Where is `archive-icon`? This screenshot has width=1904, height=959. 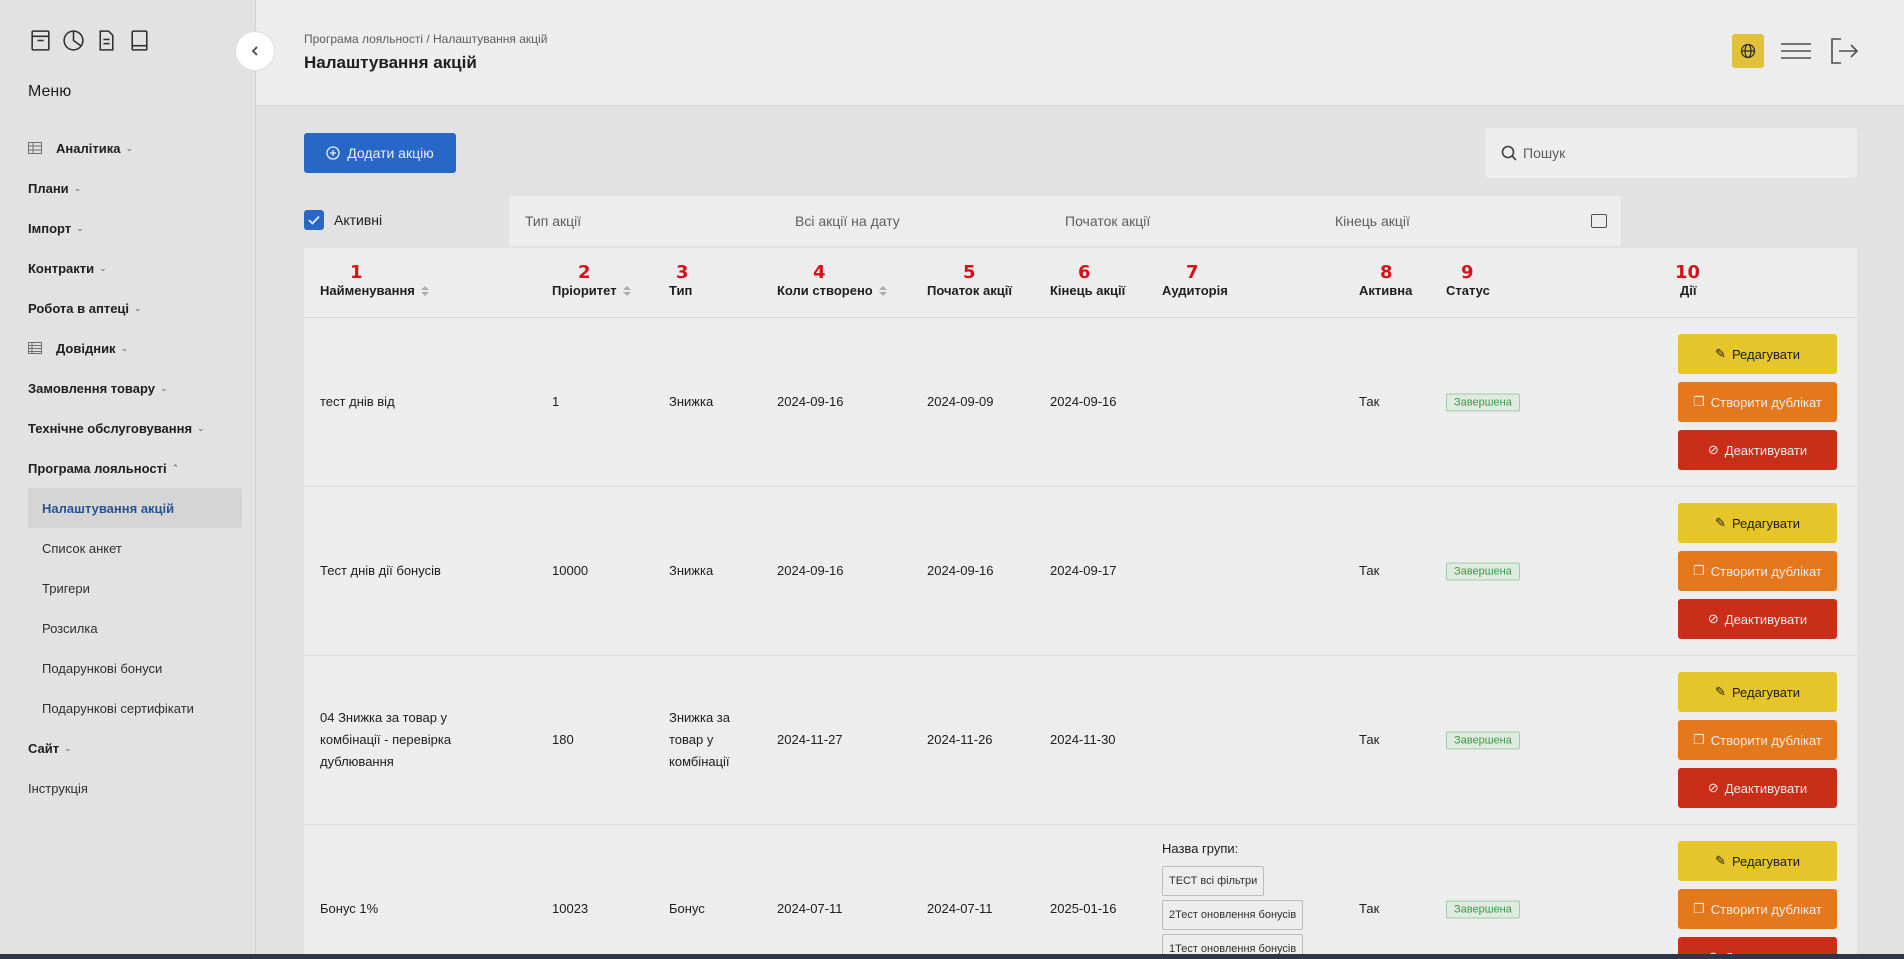
archive-icon is located at coordinates (40, 40).